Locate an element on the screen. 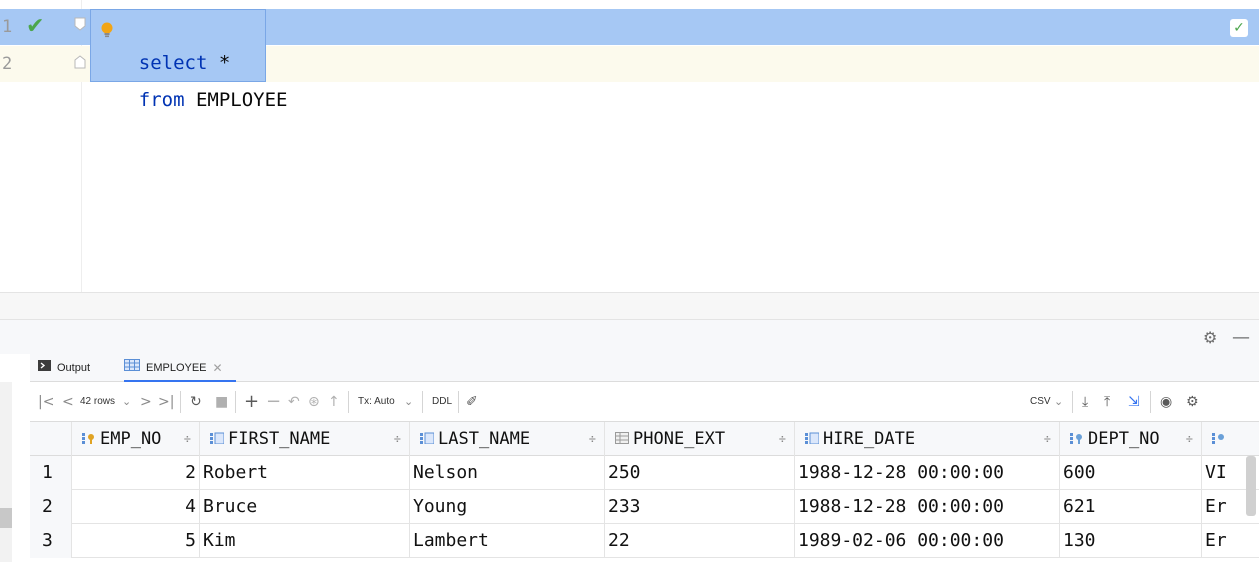 This screenshot has height=562, width=1259. cell-last-name: Young is located at coordinates (507, 507).